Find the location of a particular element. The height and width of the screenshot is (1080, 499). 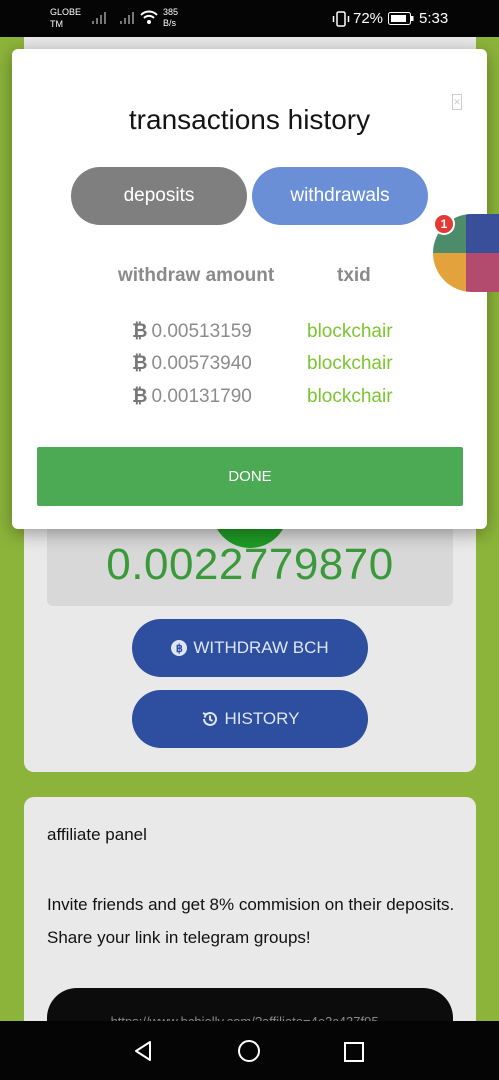

speed-unit: B/s is located at coordinates (170, 23).